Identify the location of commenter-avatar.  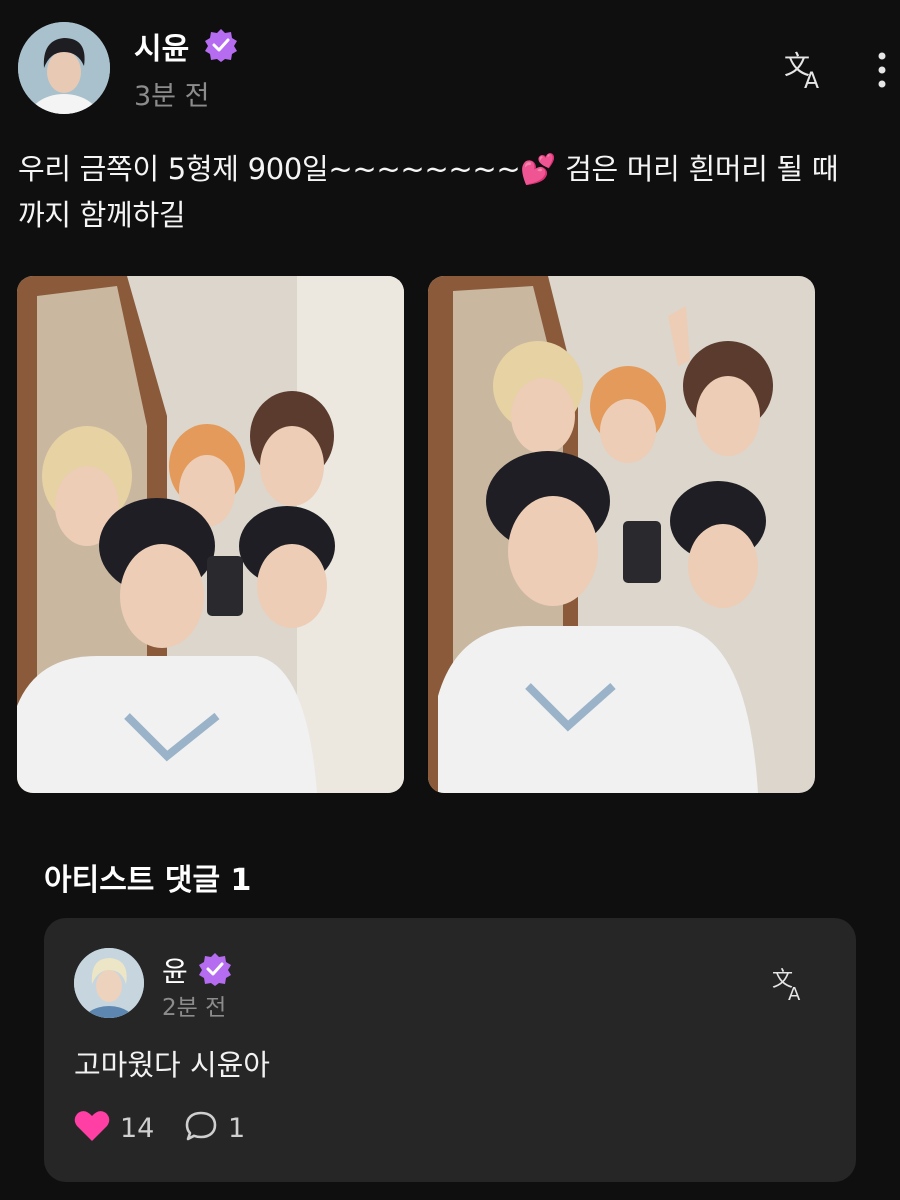
(109, 983).